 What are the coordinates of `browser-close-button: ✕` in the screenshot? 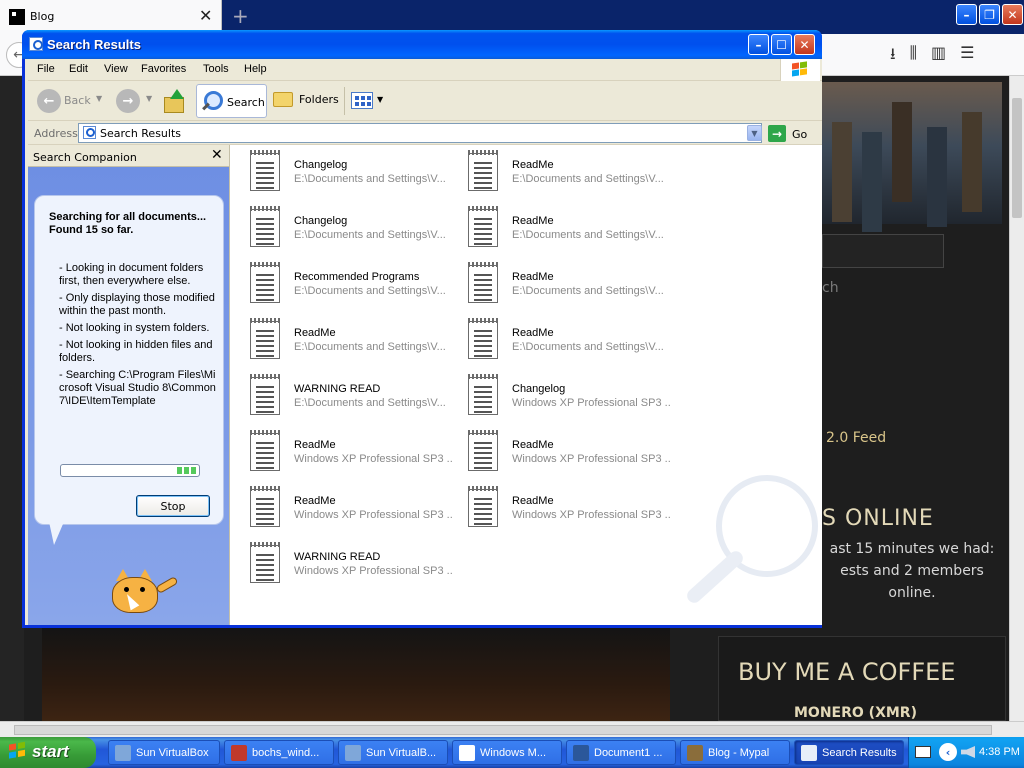 It's located at (1012, 14).